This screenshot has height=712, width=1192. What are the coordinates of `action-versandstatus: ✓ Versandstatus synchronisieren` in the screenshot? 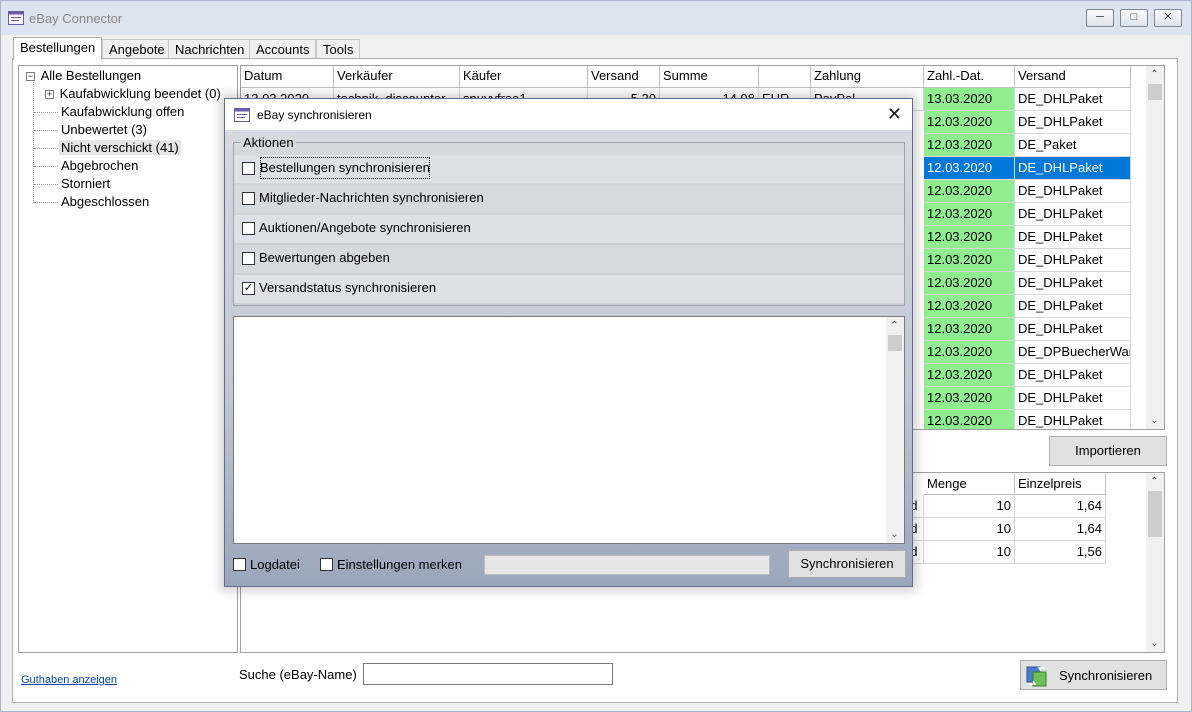 It's located at (569, 289).